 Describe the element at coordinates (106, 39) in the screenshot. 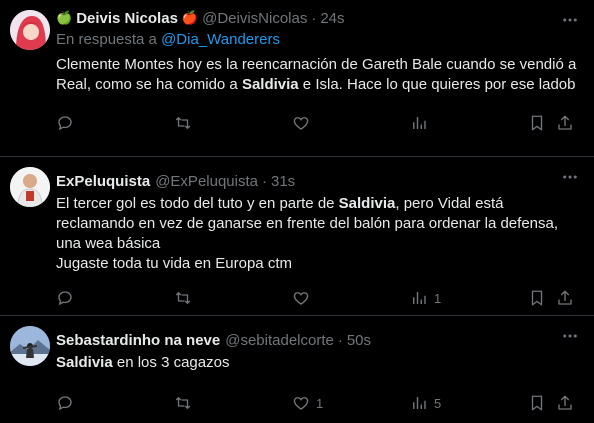

I see `reply-prefix: En respuesta a` at that location.